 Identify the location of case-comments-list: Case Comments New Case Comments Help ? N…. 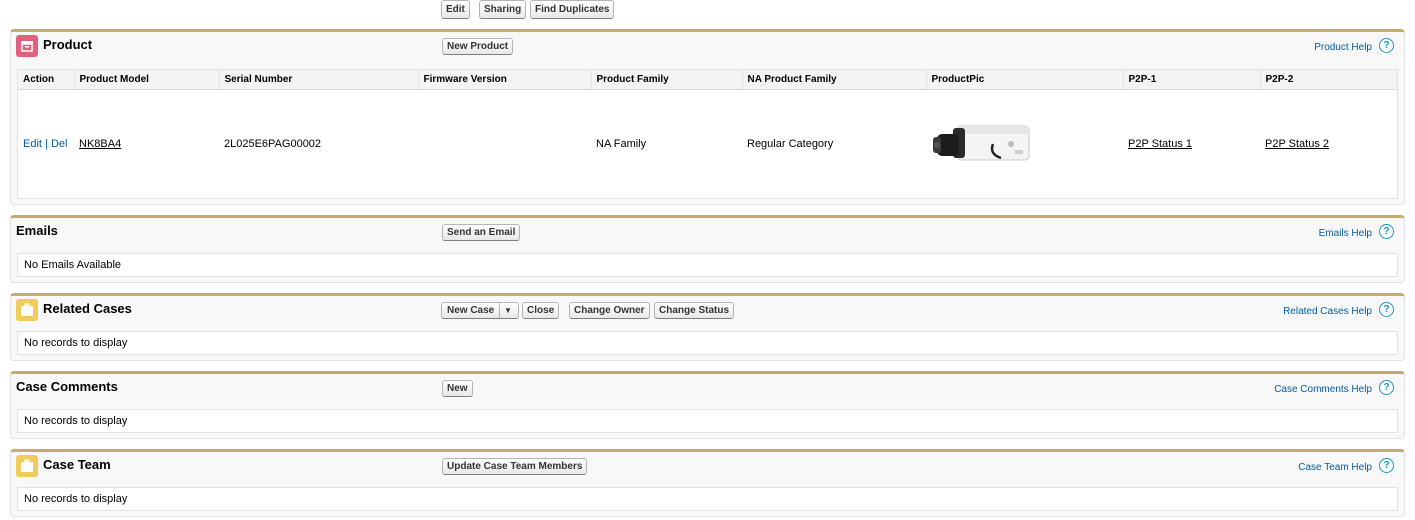
(707, 405).